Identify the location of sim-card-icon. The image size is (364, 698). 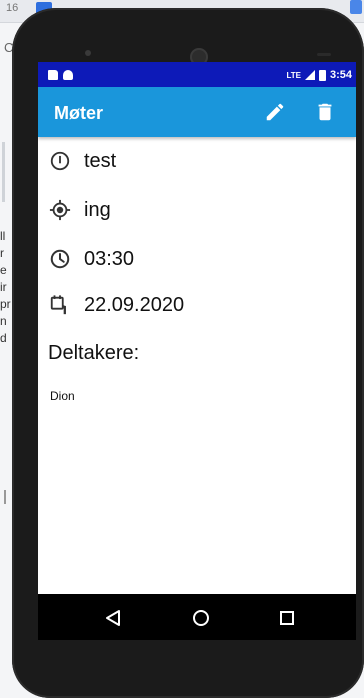
(53, 75).